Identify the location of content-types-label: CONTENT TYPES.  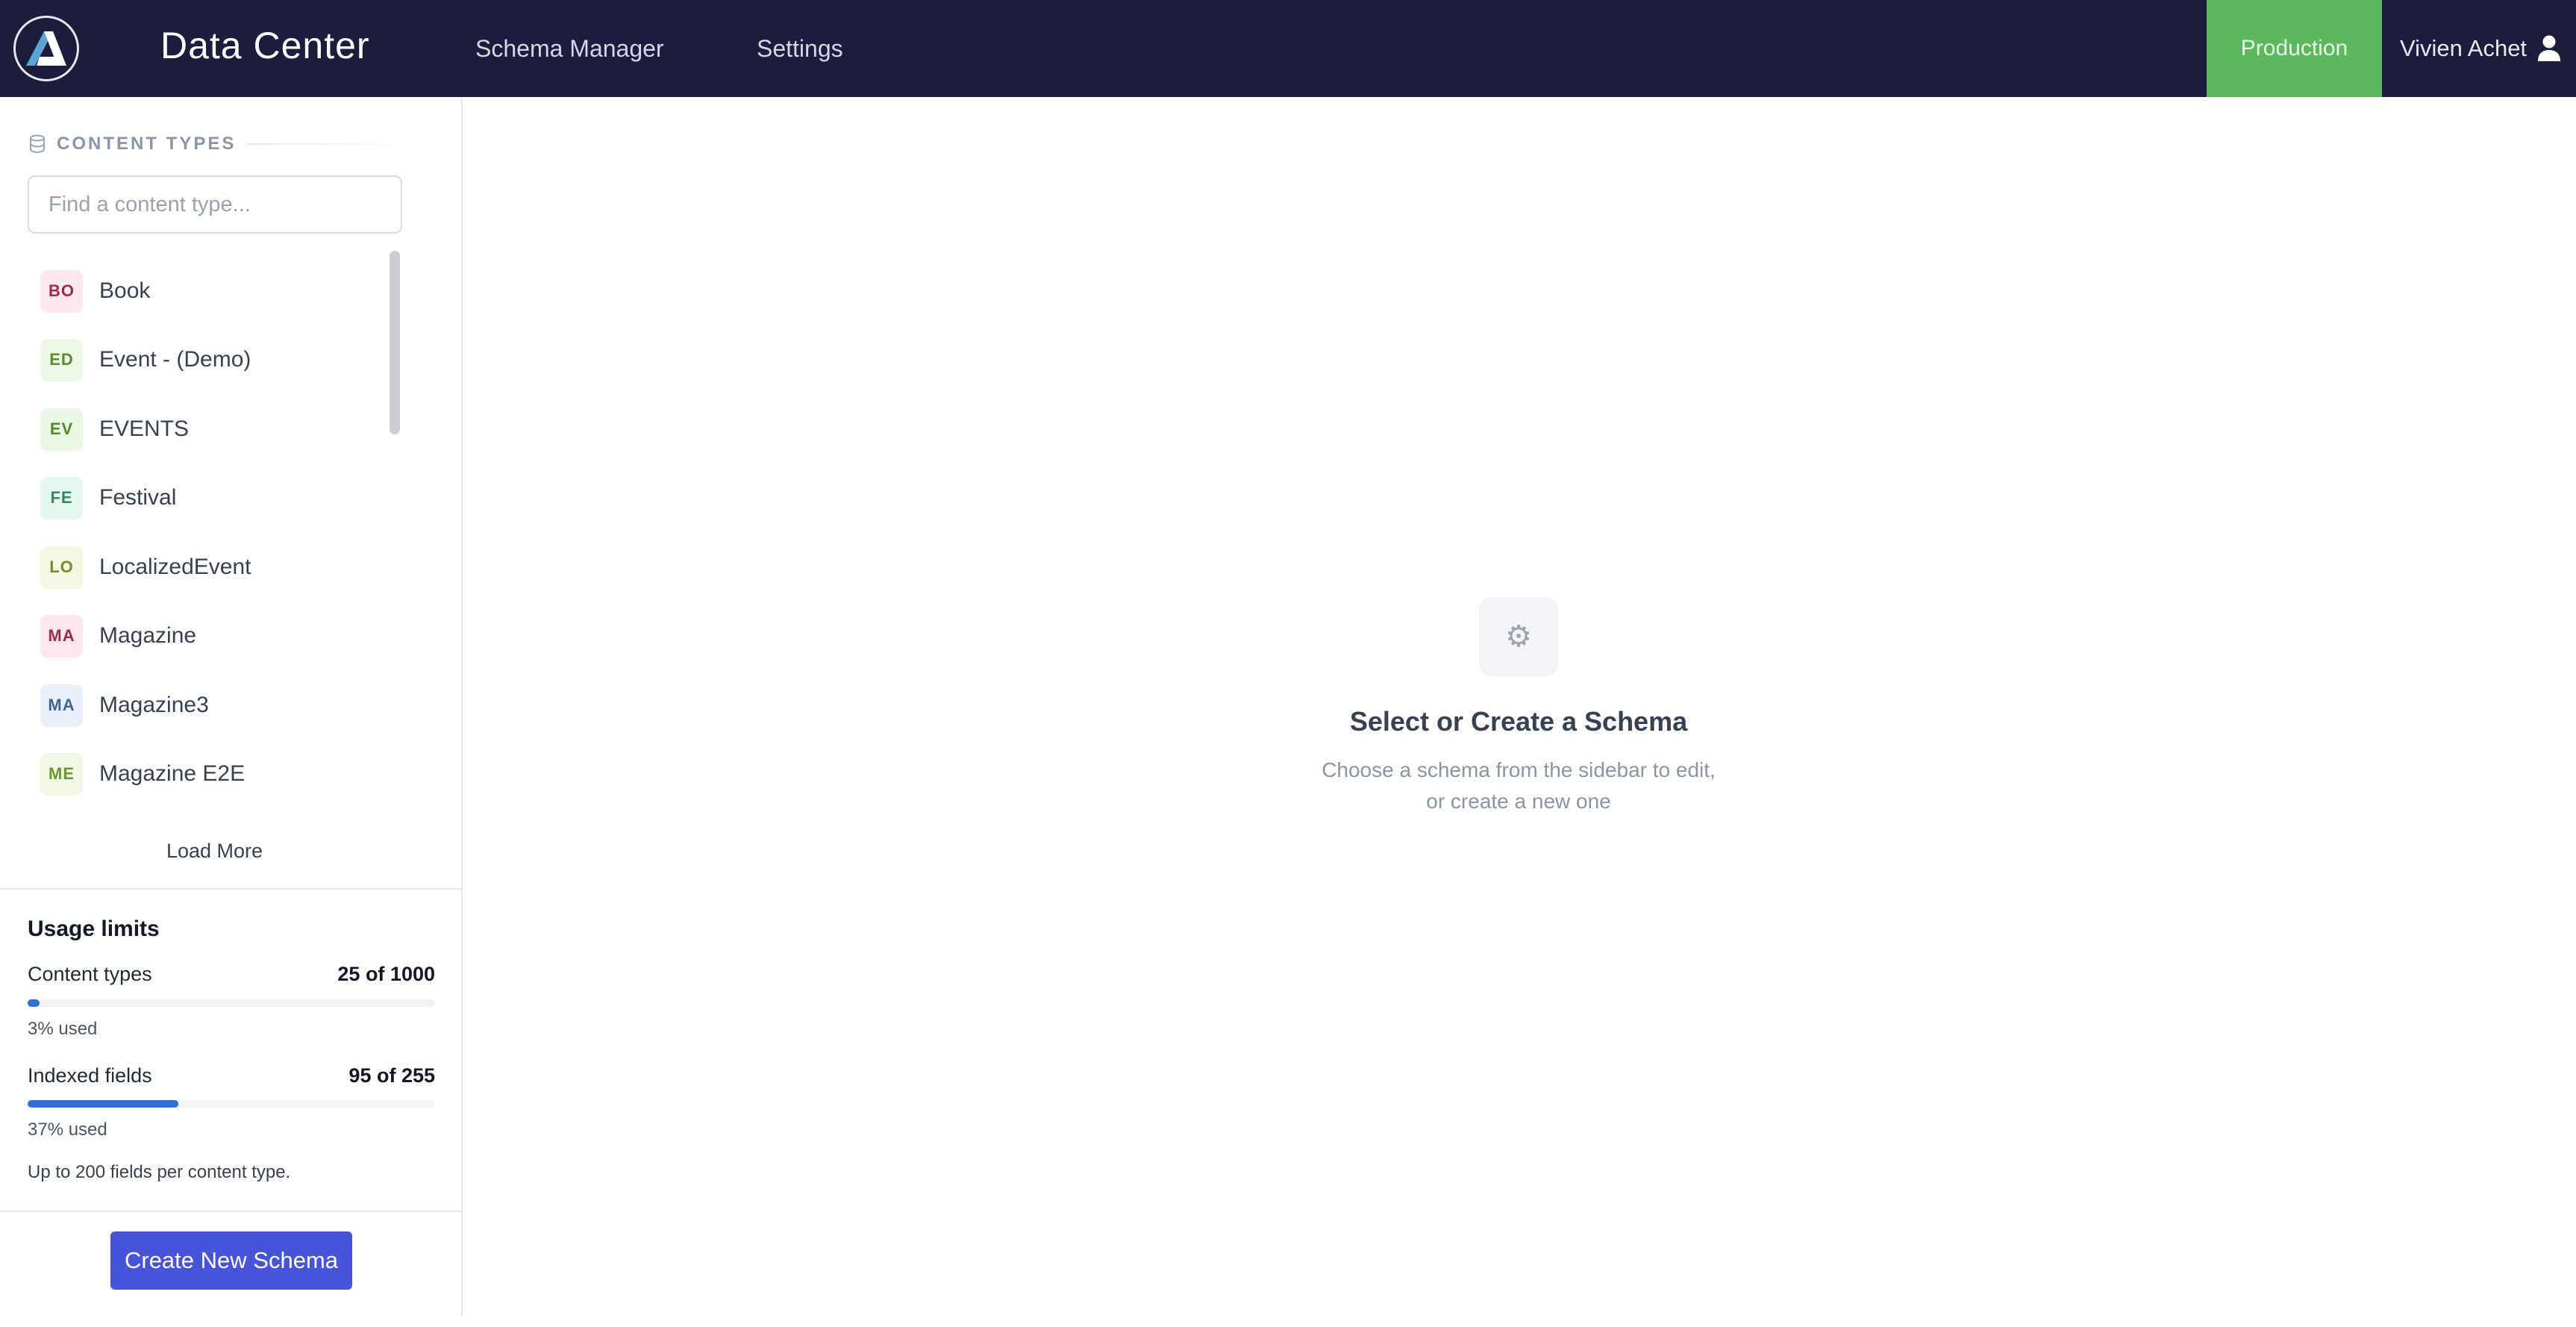
(147, 144).